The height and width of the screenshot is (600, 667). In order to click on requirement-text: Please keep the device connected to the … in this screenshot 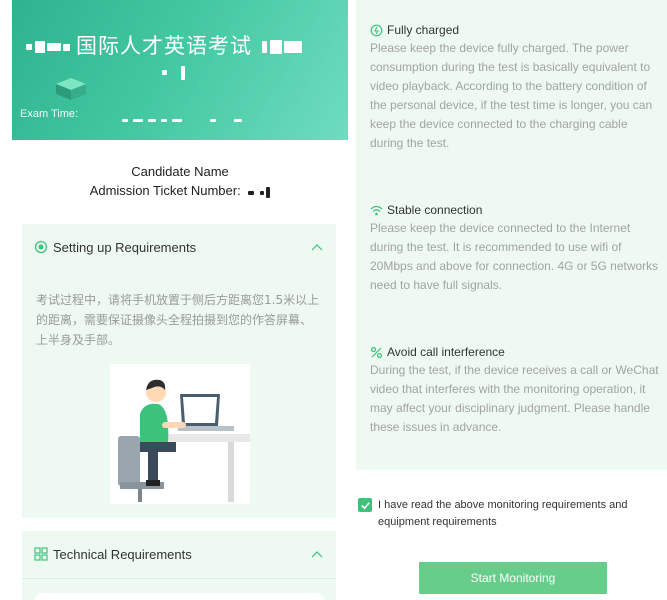, I will do `click(514, 256)`.